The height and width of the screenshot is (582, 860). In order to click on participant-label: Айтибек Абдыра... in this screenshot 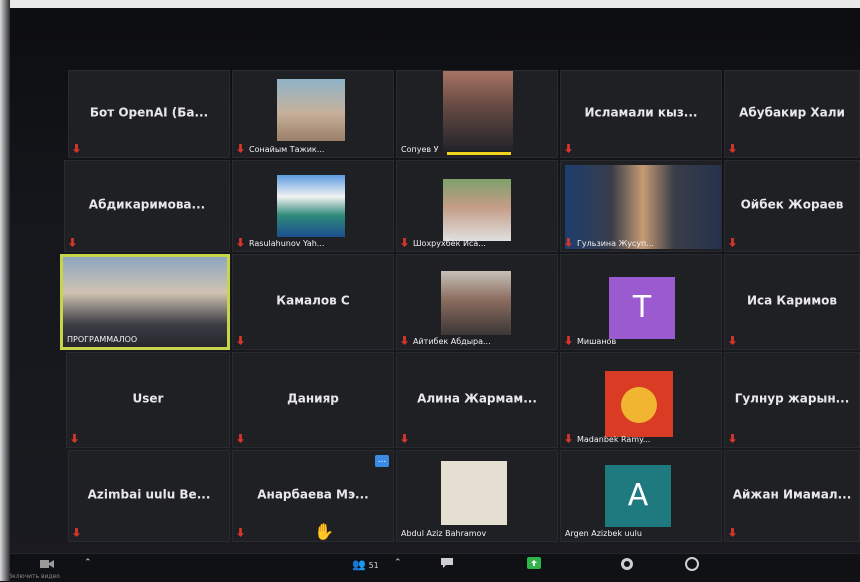, I will do `click(452, 341)`.